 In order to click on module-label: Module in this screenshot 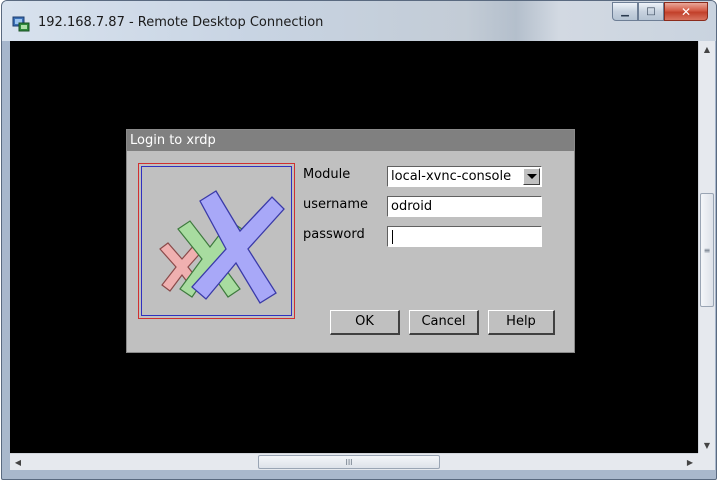, I will do `click(327, 174)`.